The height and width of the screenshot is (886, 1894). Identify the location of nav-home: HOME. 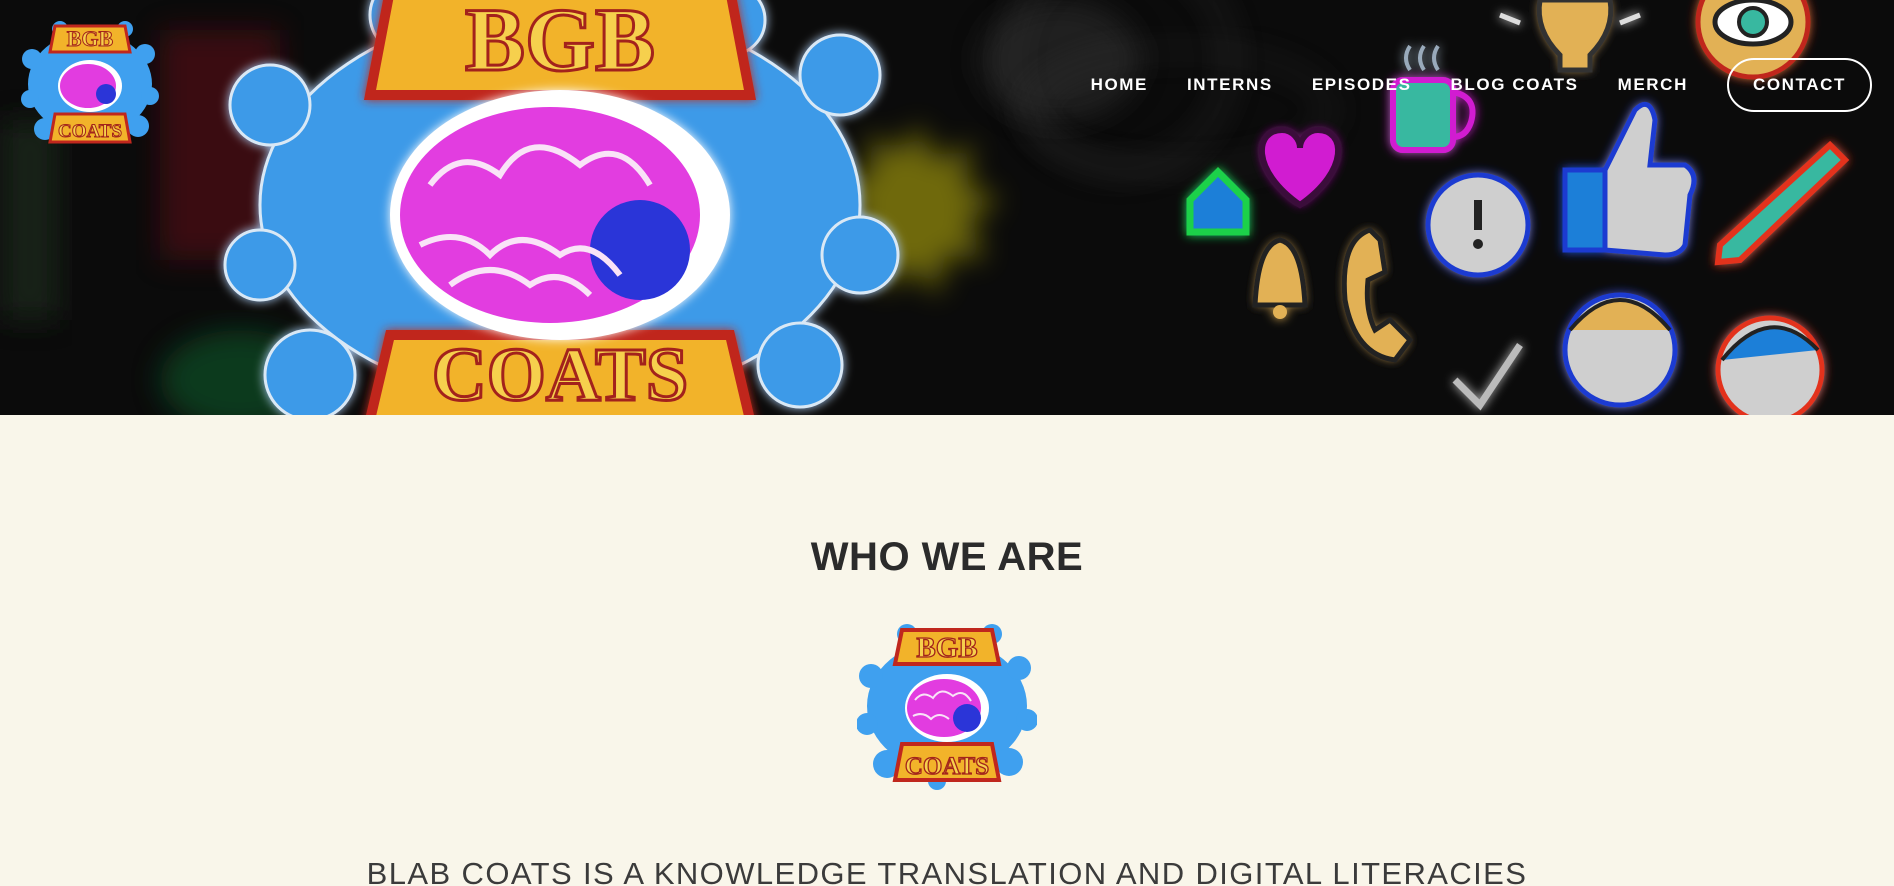
(1119, 85).